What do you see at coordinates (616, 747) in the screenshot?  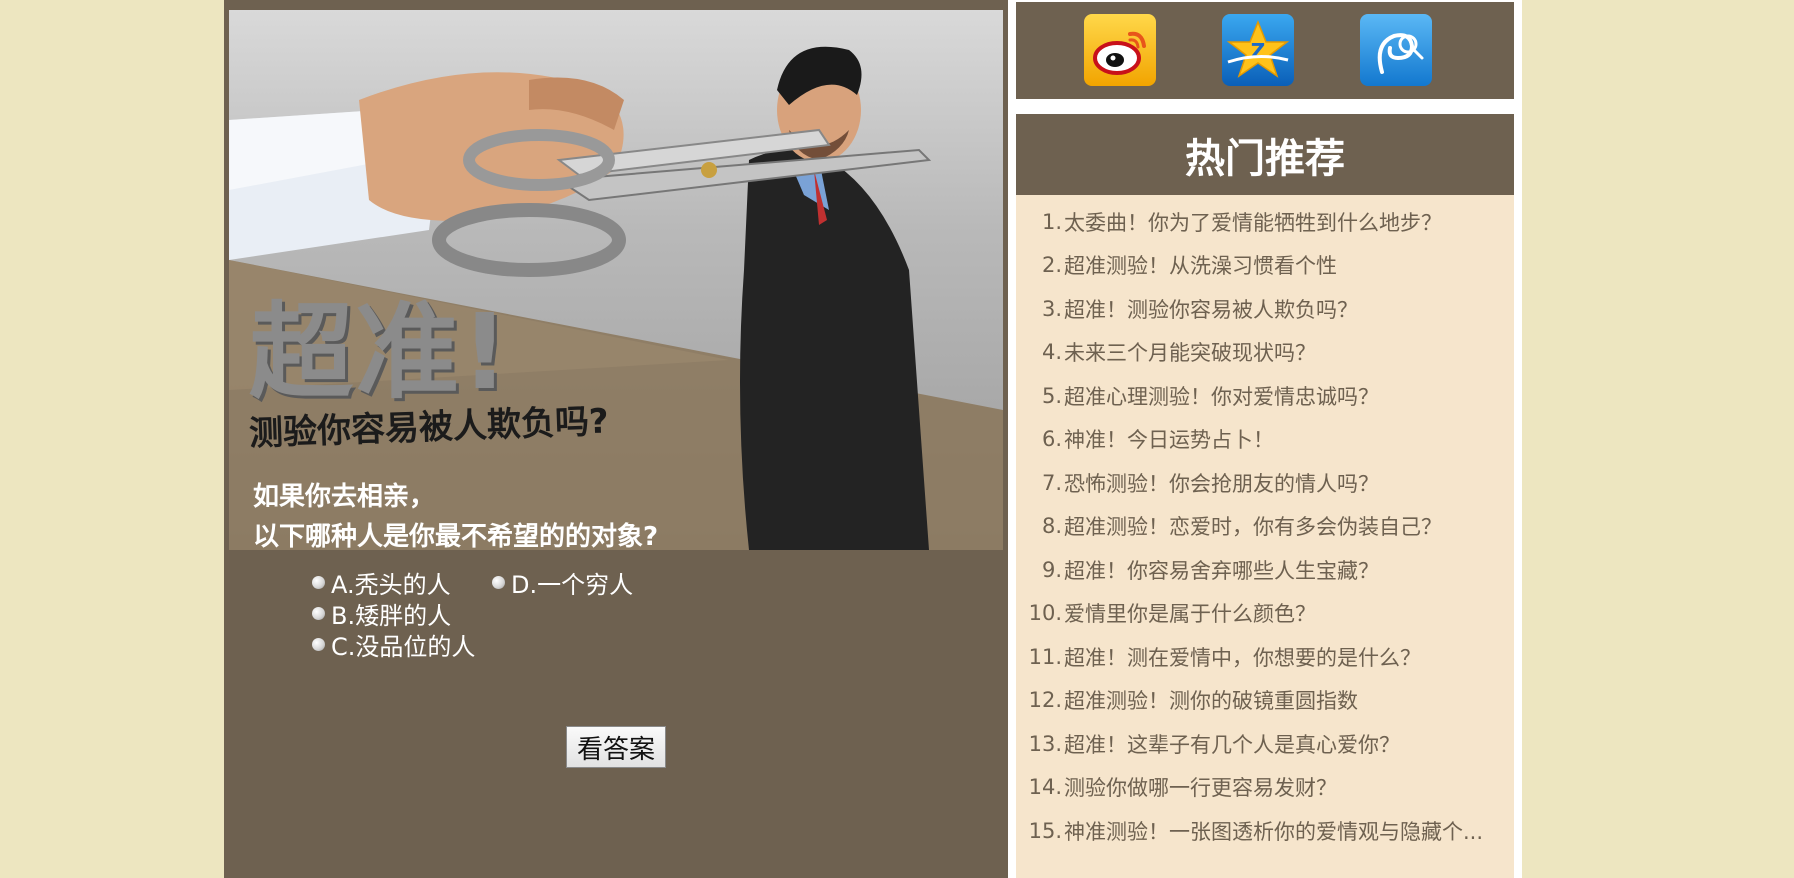 I see `view-answer-button: 看答案` at bounding box center [616, 747].